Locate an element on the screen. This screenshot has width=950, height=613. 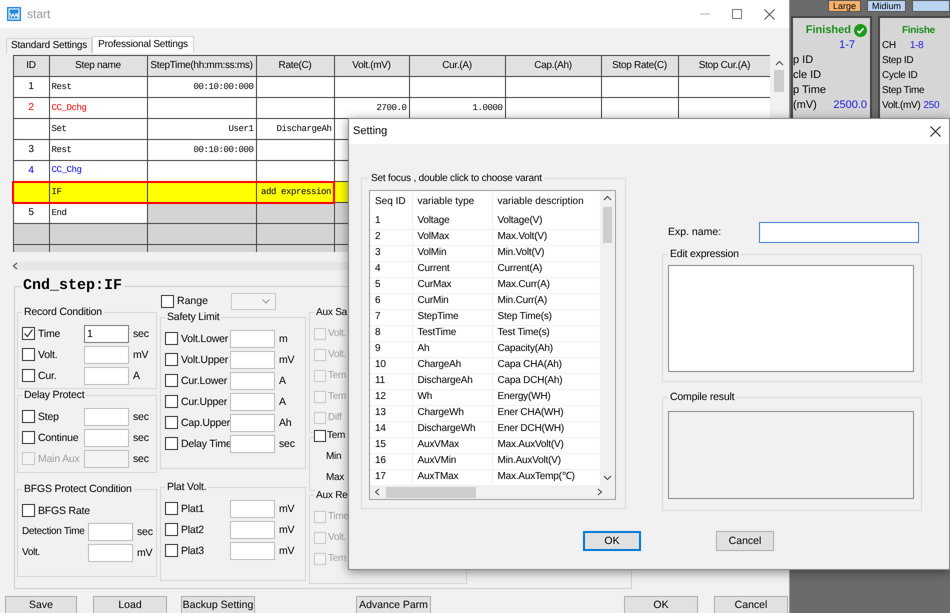
field-label: Exp. name: is located at coordinates (694, 232).